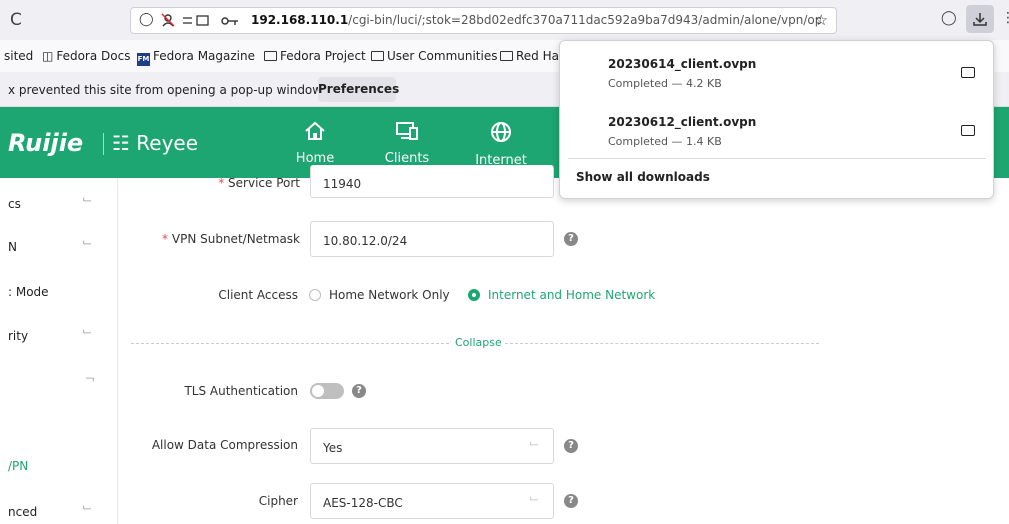 This screenshot has height=524, width=1009. I want to click on collapse-link: Collapse, so click(478, 342).